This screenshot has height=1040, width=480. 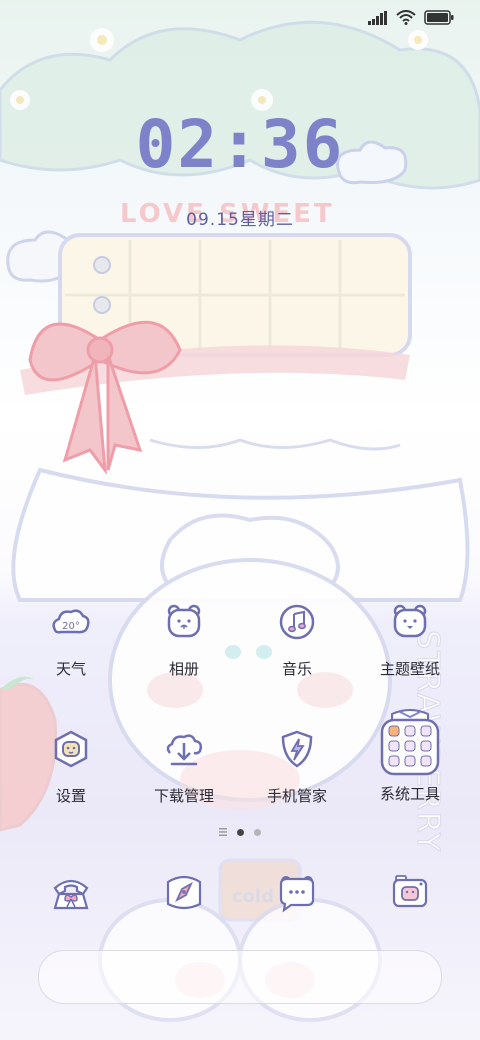 What do you see at coordinates (183, 669) in the screenshot?
I see `app-label: 相册` at bounding box center [183, 669].